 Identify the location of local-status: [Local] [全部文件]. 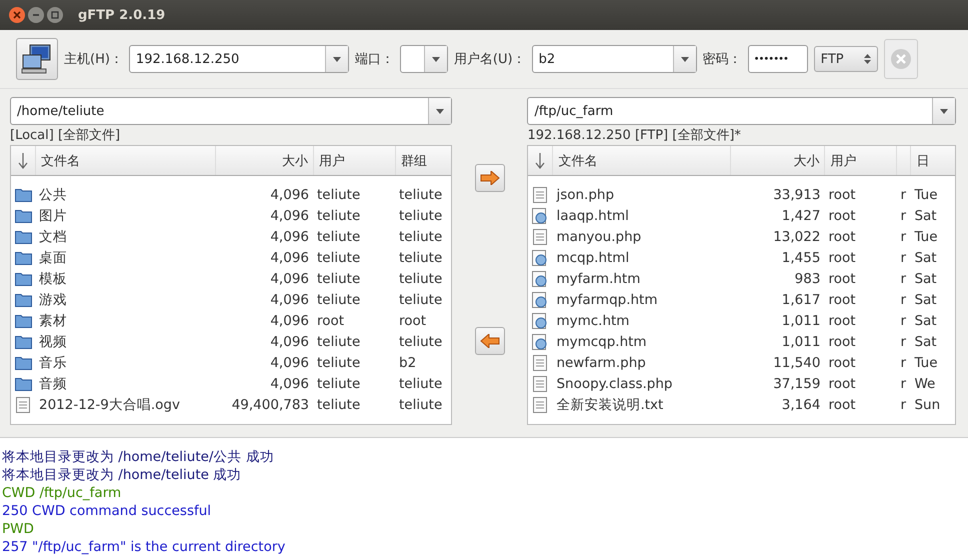
(66, 136).